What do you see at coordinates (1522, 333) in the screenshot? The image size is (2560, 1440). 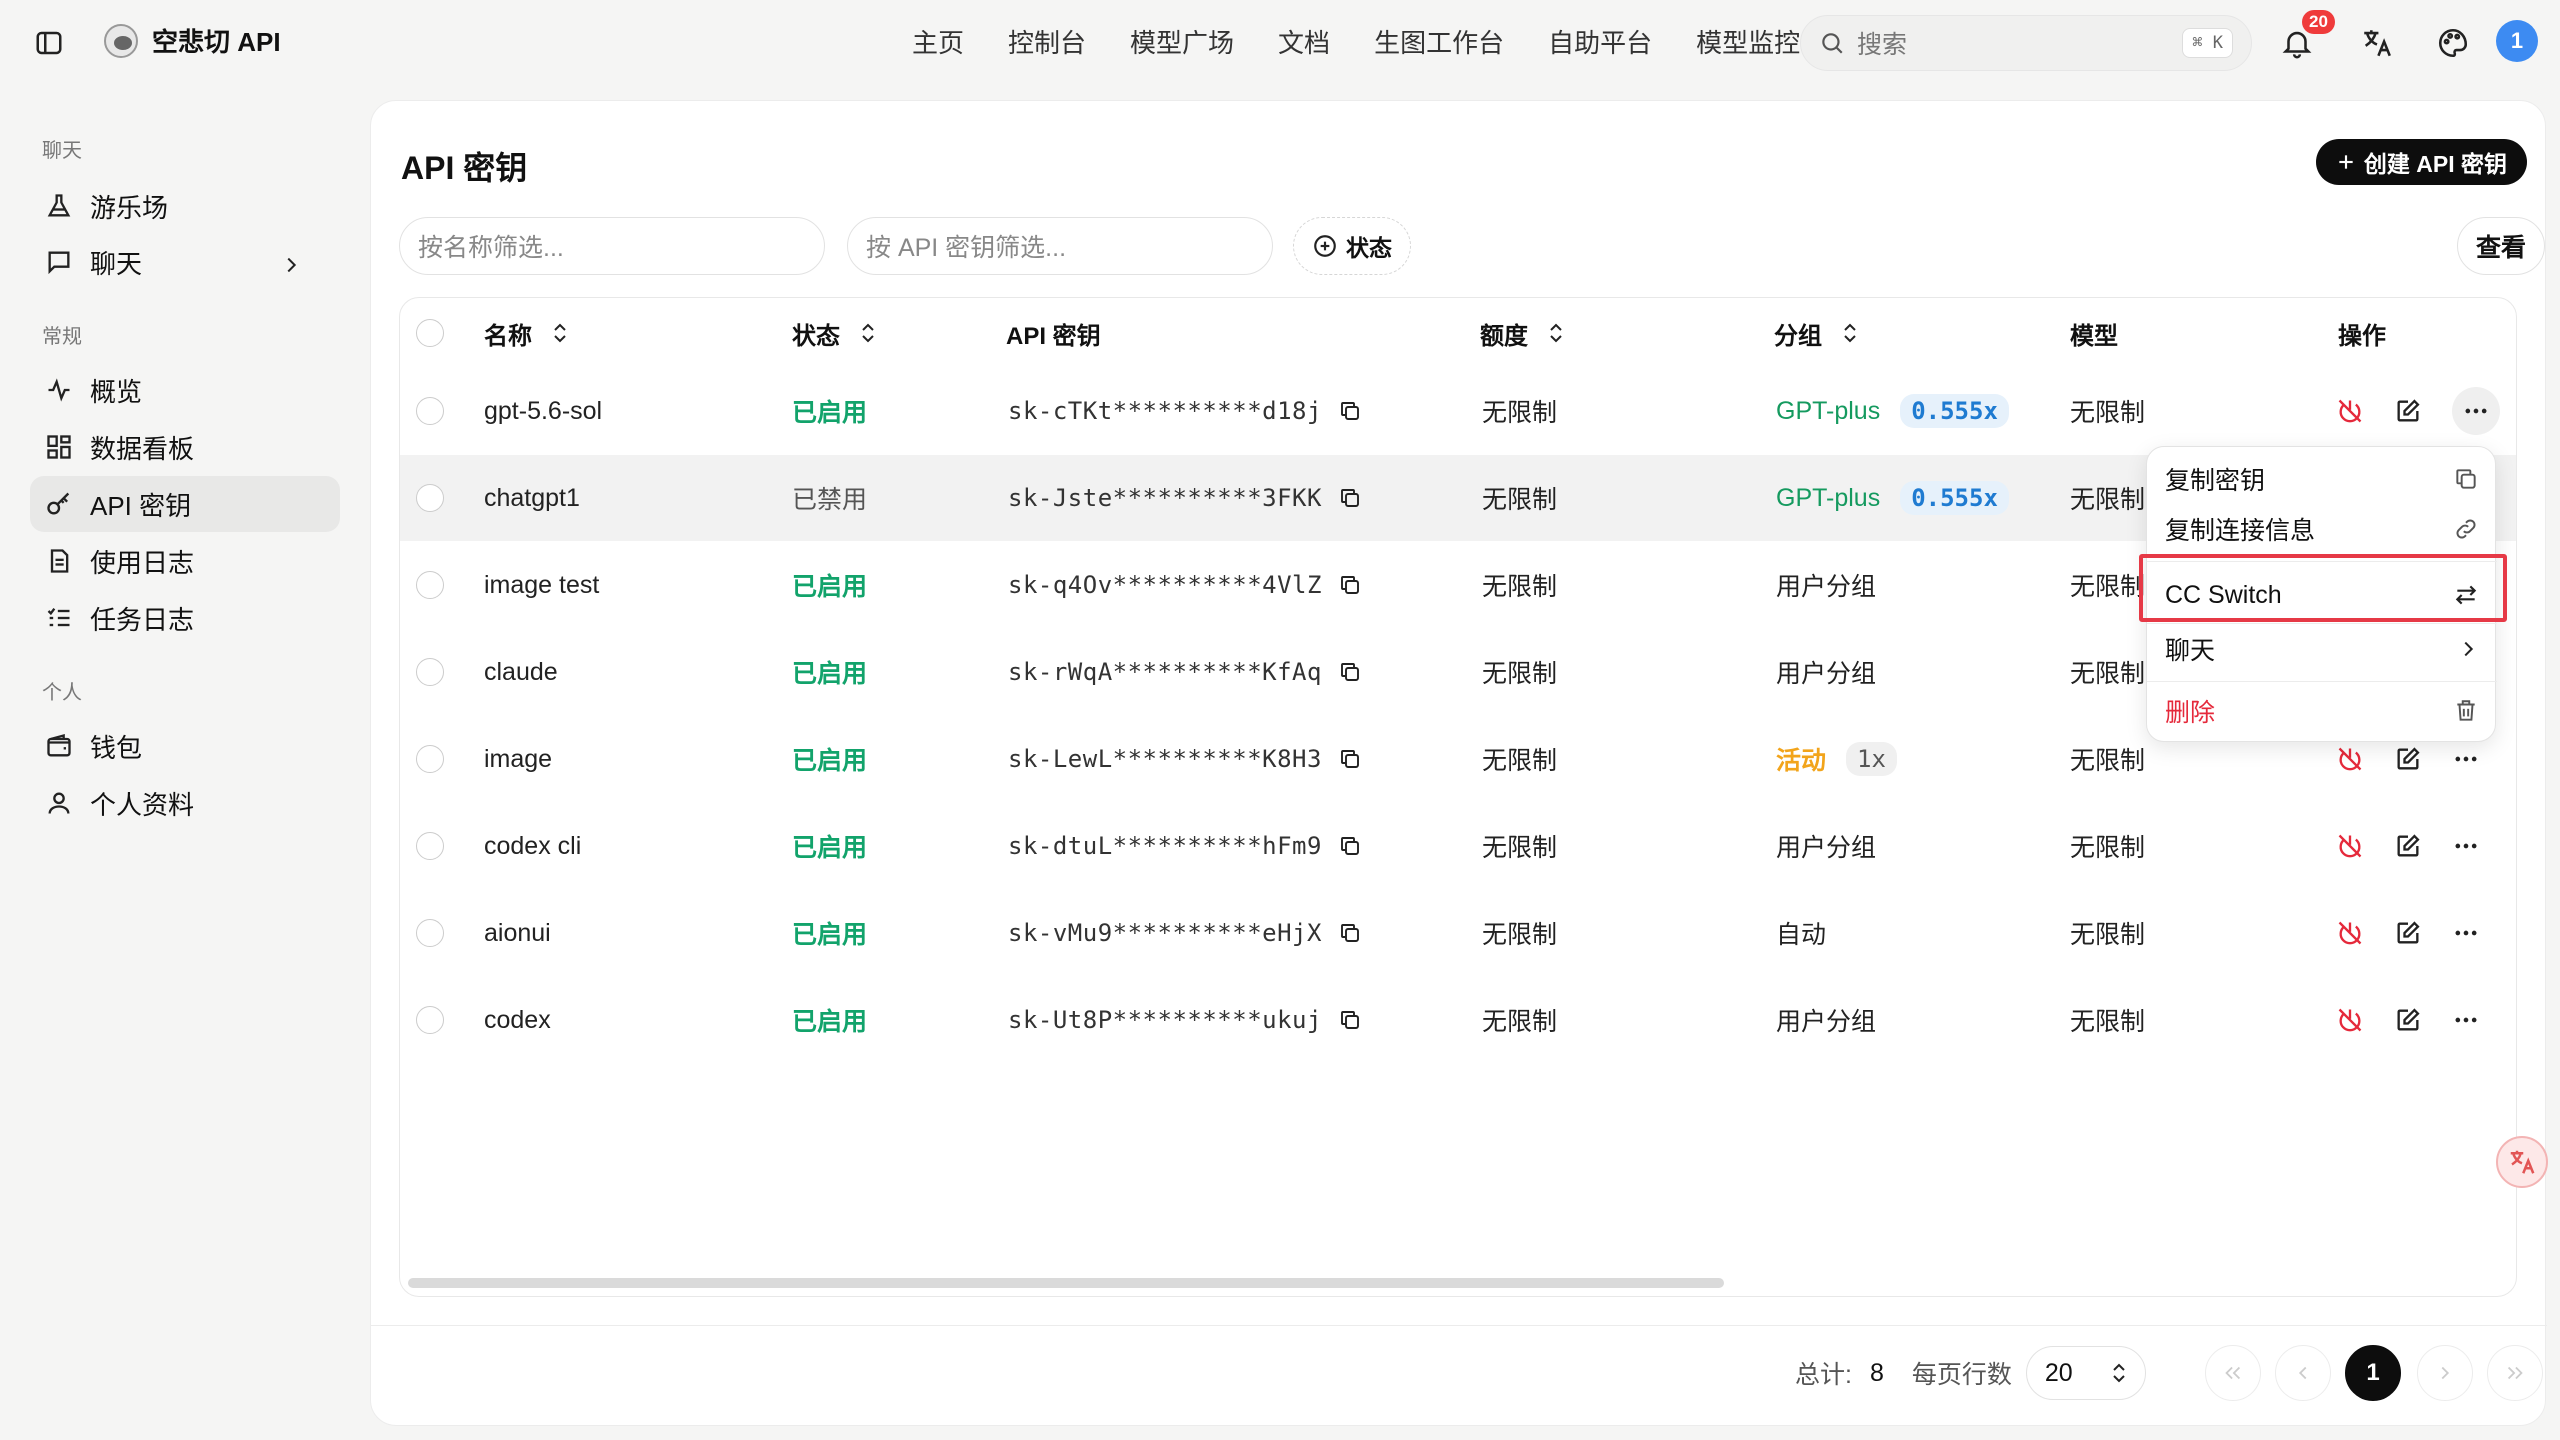 I see `column-header-quota: 额度` at bounding box center [1522, 333].